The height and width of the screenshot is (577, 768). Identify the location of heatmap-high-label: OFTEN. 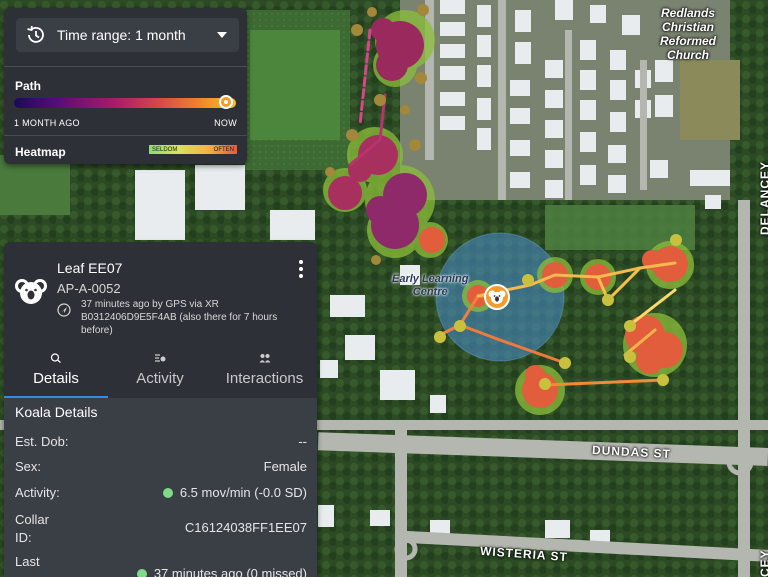
(223, 149).